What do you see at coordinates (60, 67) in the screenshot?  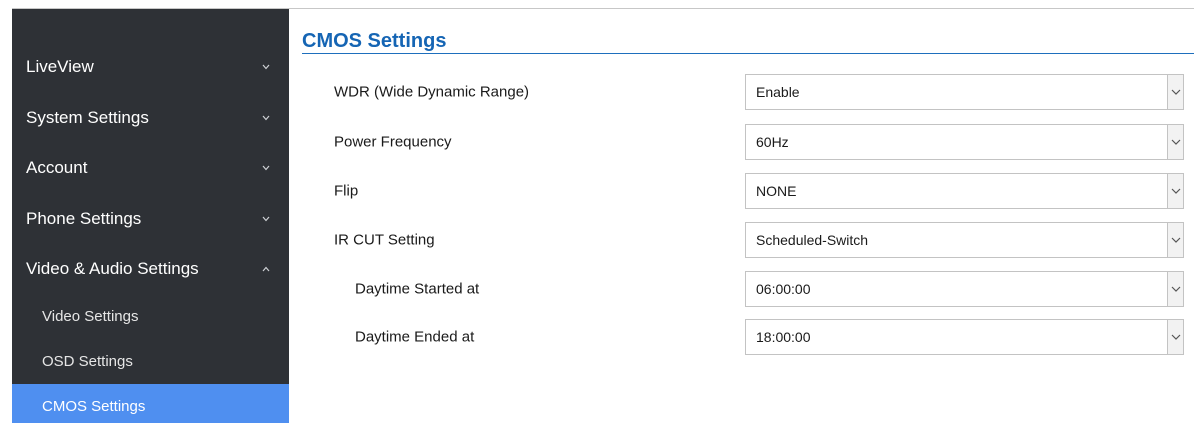 I see `sidebar-item-label: LiveView` at bounding box center [60, 67].